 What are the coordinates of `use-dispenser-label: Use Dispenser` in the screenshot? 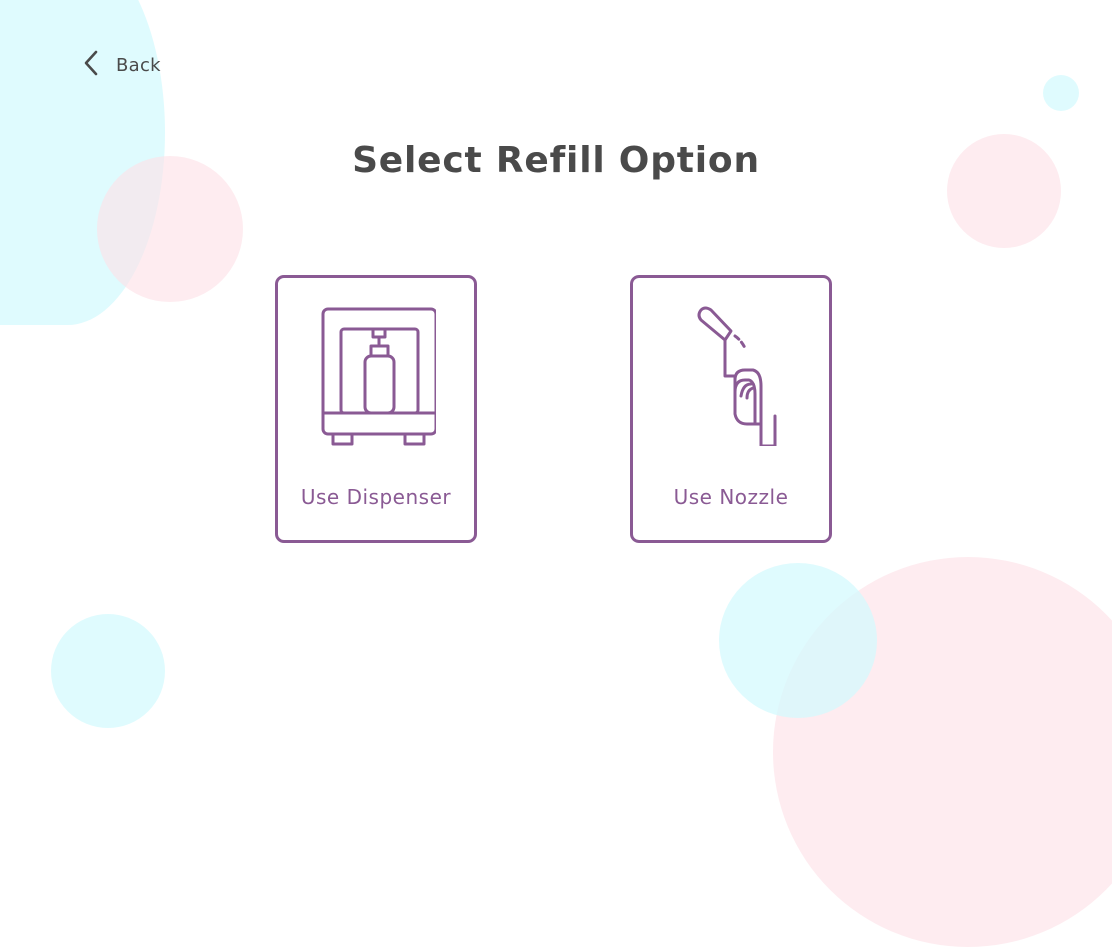 It's located at (376, 497).